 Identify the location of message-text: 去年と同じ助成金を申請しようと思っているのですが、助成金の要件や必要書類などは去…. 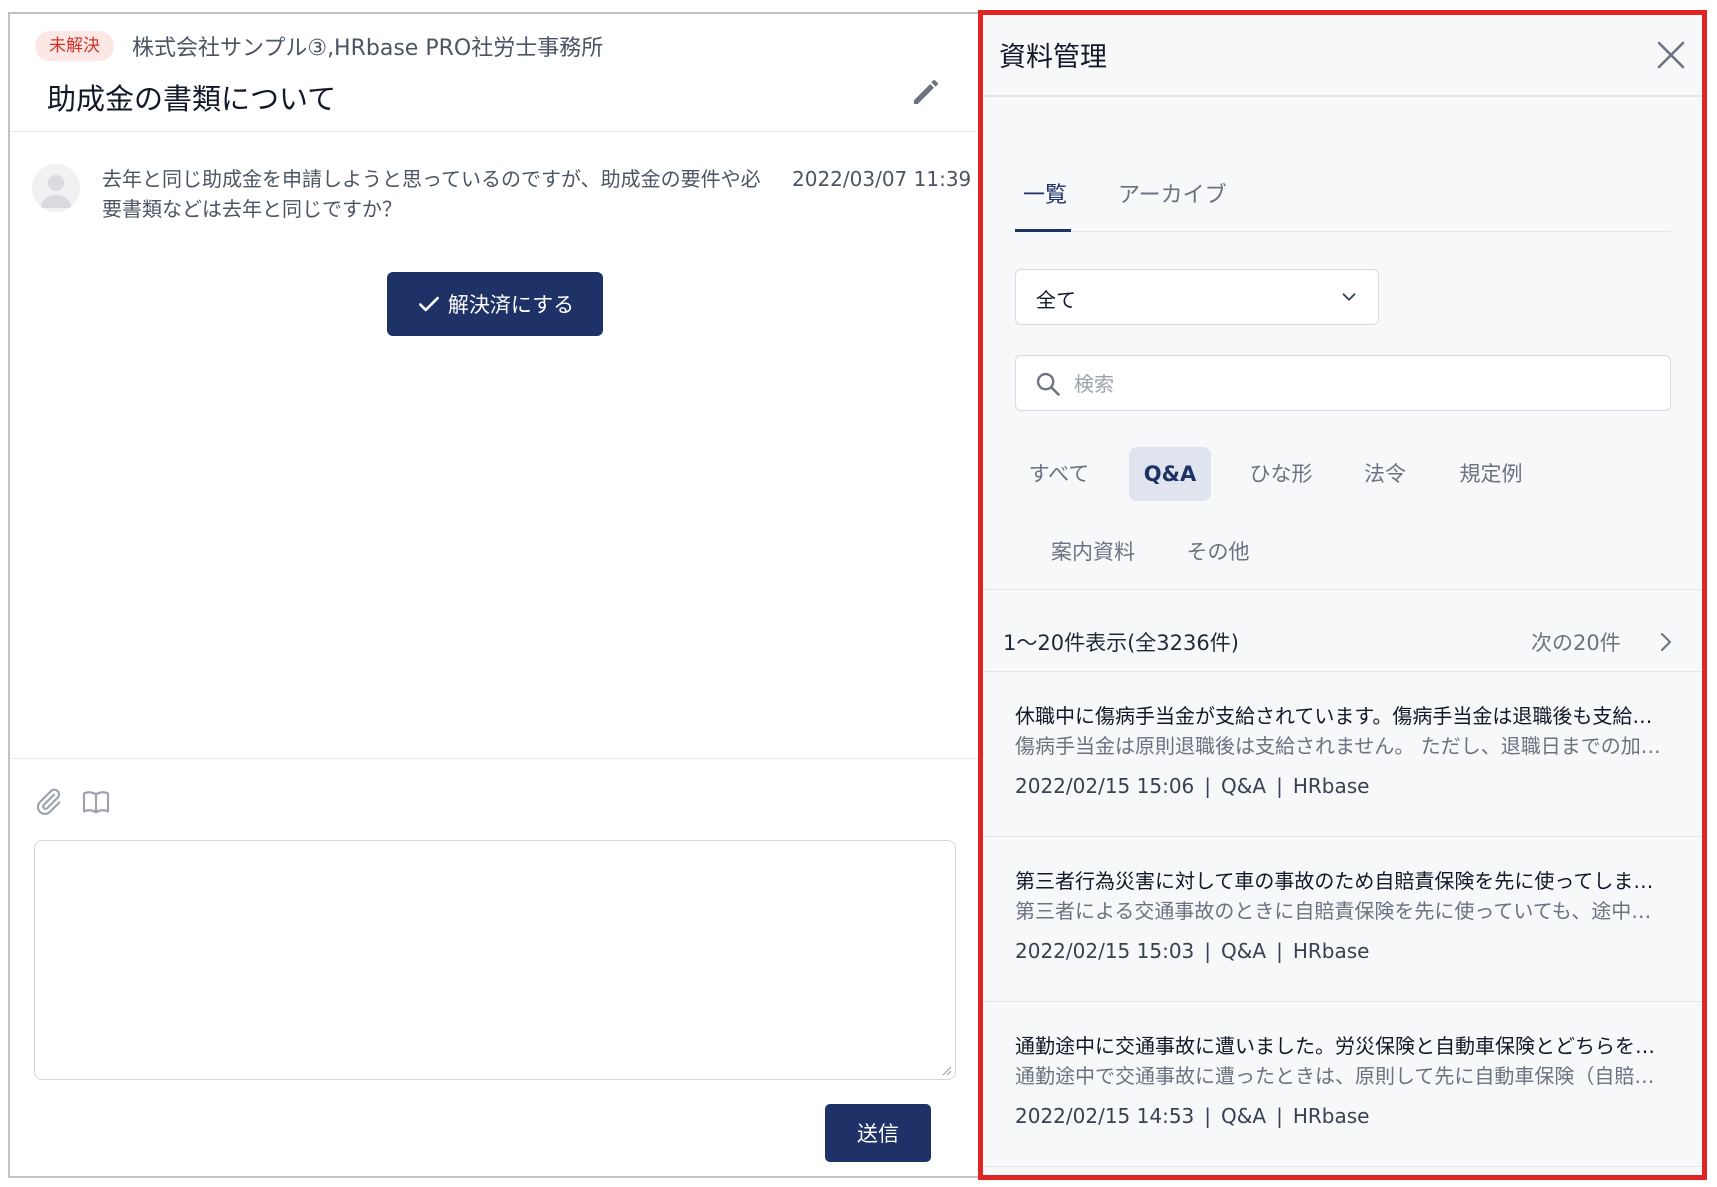
(431, 194).